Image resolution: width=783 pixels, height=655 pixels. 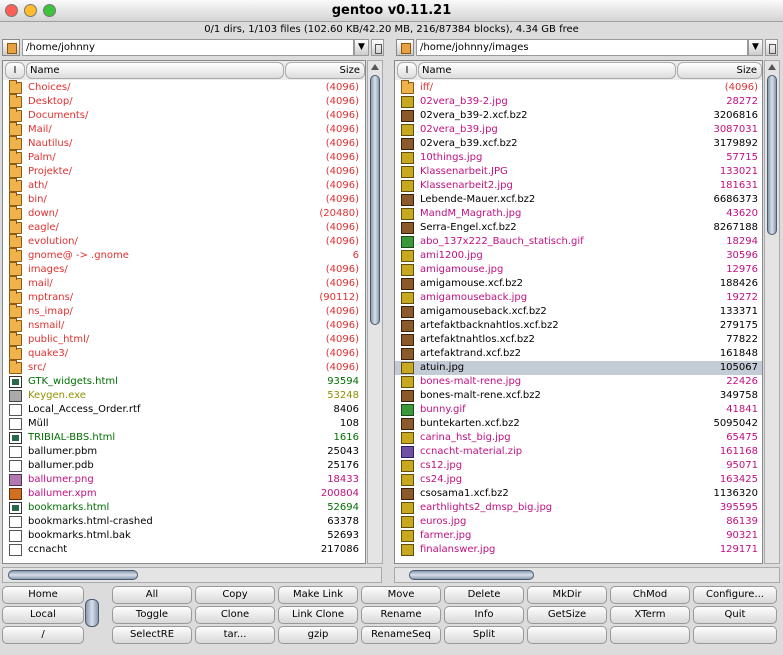 I want to click on file-row: bookmarks.html 52694, so click(x=184, y=508).